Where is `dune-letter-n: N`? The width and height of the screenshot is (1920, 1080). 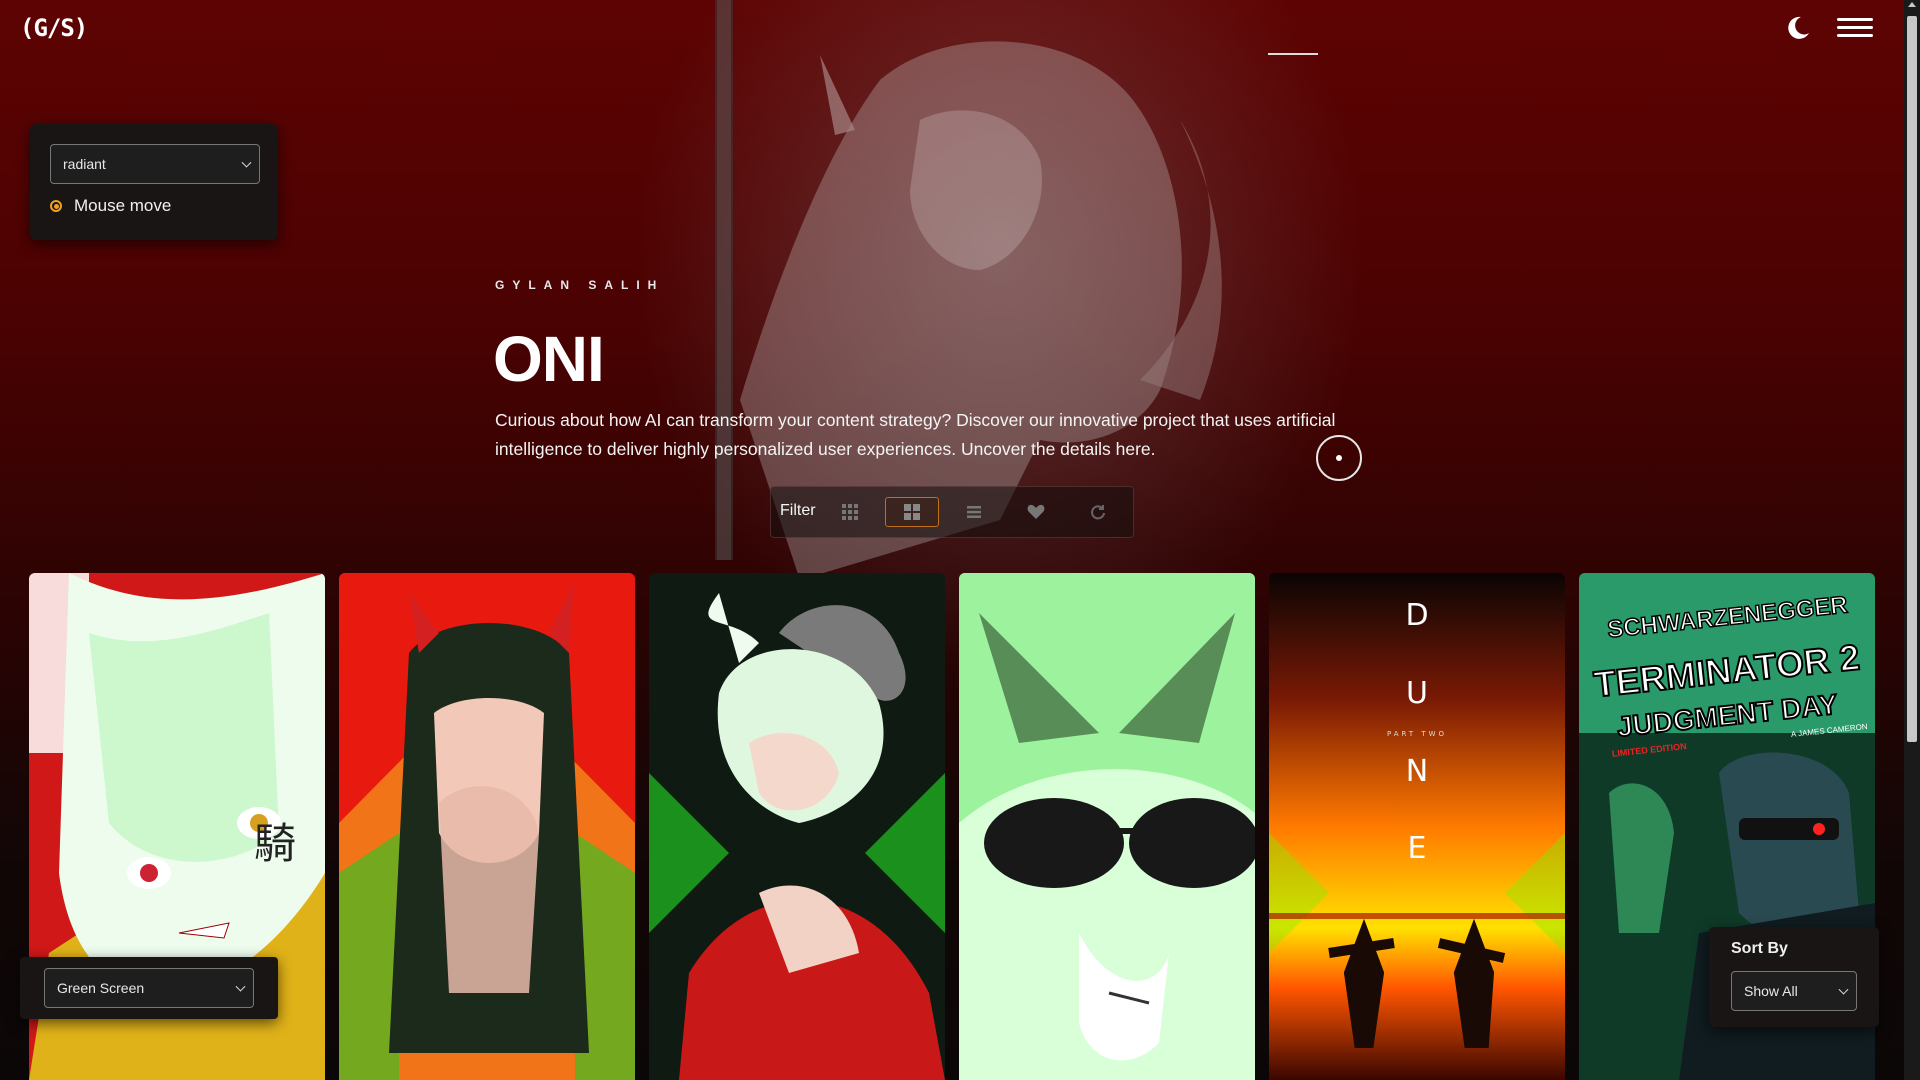 dune-letter-n: N is located at coordinates (1417, 771).